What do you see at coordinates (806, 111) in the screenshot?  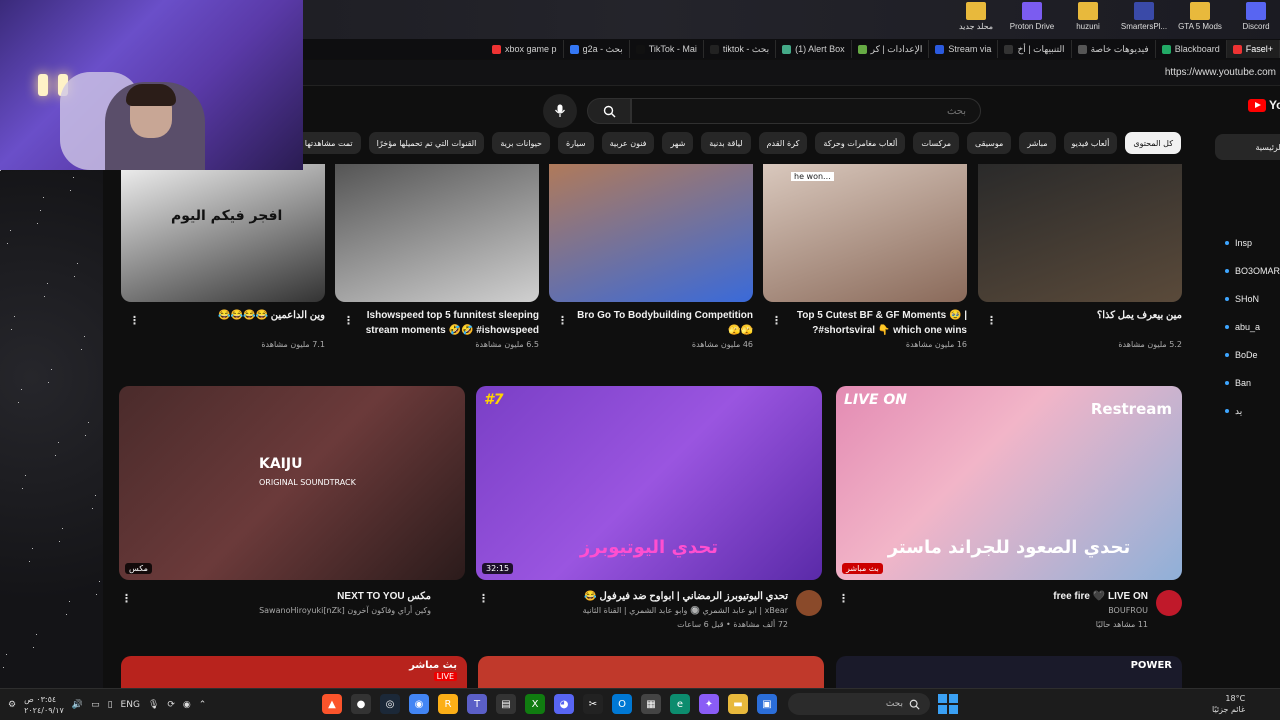 I see `search-input` at bounding box center [806, 111].